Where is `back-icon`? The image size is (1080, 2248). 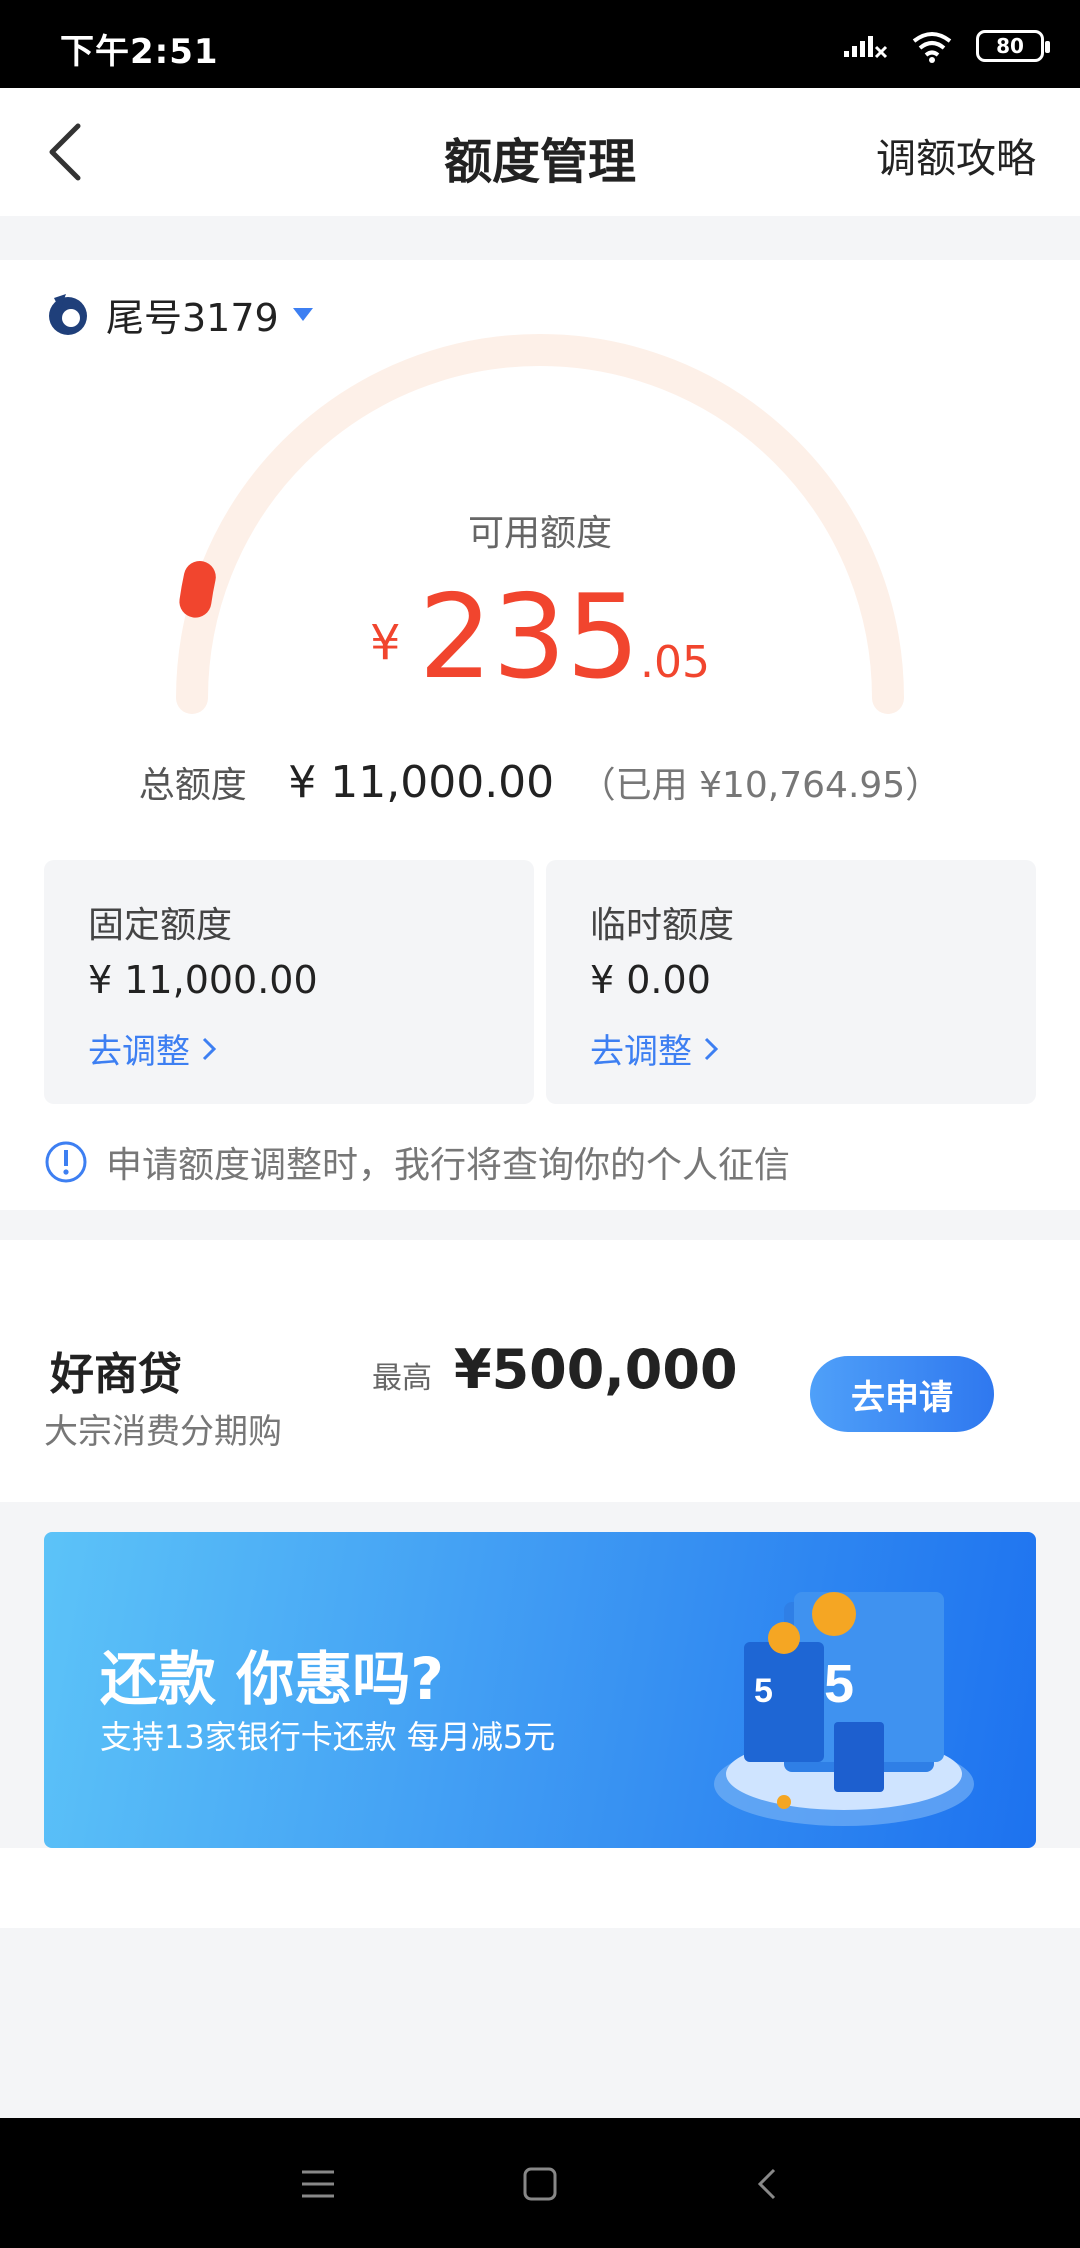
back-icon is located at coordinates (768, 2184).